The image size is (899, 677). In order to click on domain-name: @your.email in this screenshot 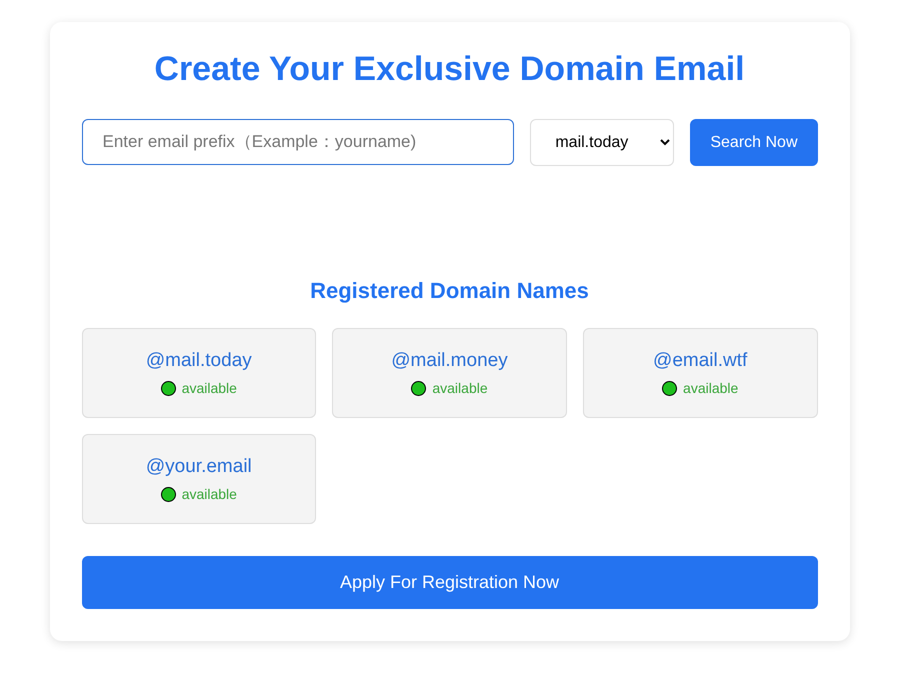, I will do `click(199, 467)`.